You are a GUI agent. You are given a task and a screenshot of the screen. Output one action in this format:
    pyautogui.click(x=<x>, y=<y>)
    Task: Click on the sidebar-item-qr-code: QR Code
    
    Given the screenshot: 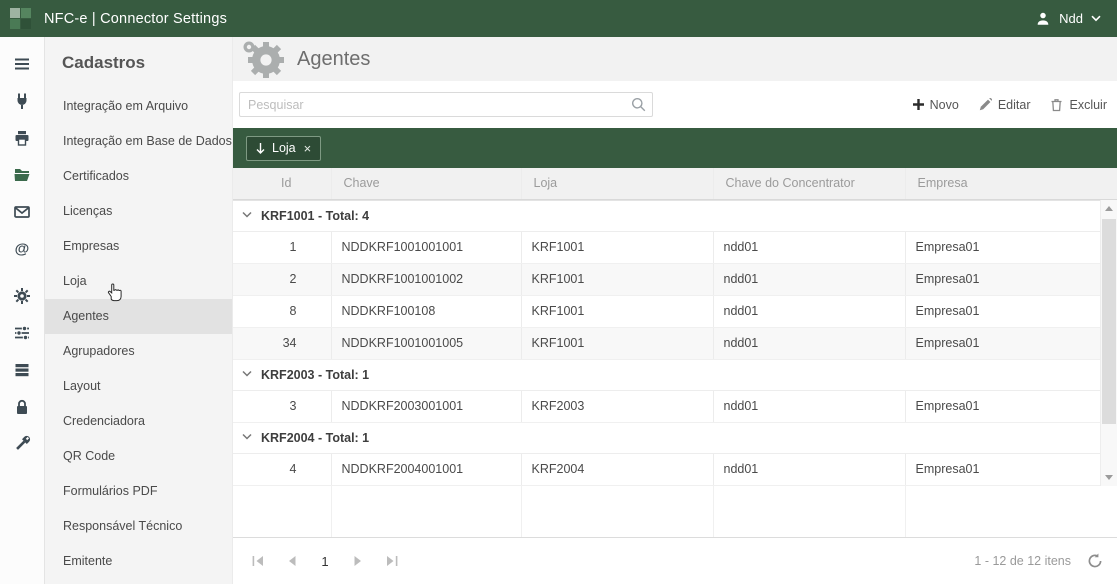 What is the action you would take?
    pyautogui.click(x=138, y=456)
    